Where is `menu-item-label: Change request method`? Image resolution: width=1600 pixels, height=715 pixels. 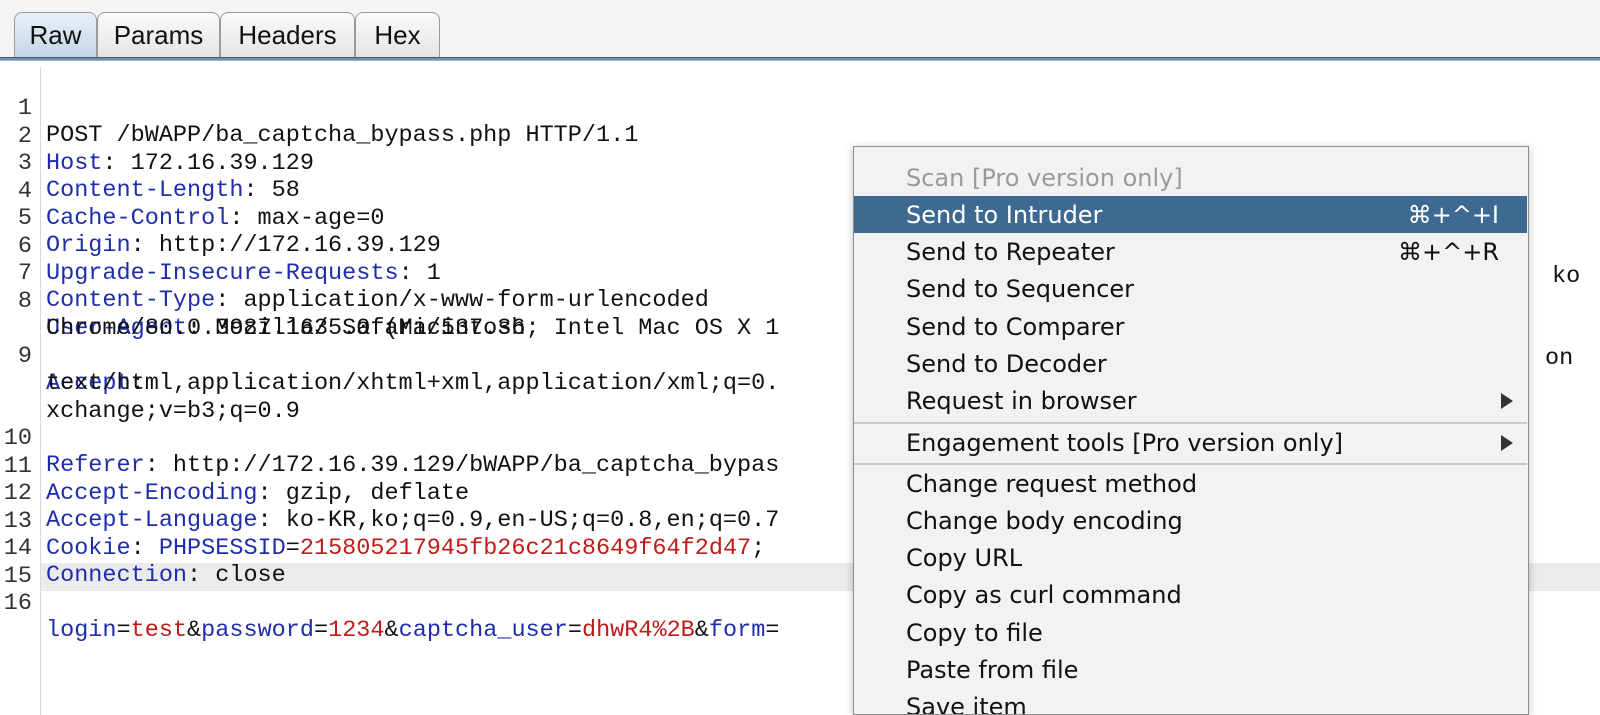
menu-item-label: Change request method is located at coordinates (1052, 483).